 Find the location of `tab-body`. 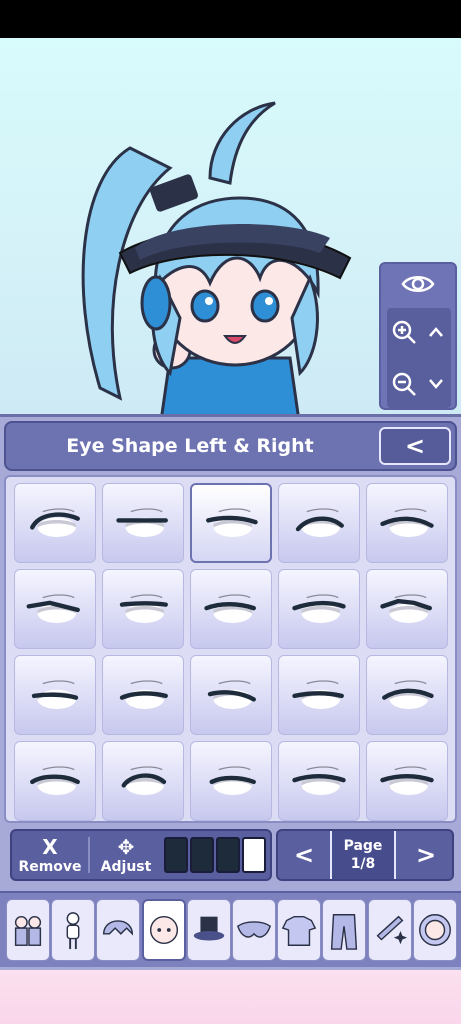

tab-body is located at coordinates (73, 930).